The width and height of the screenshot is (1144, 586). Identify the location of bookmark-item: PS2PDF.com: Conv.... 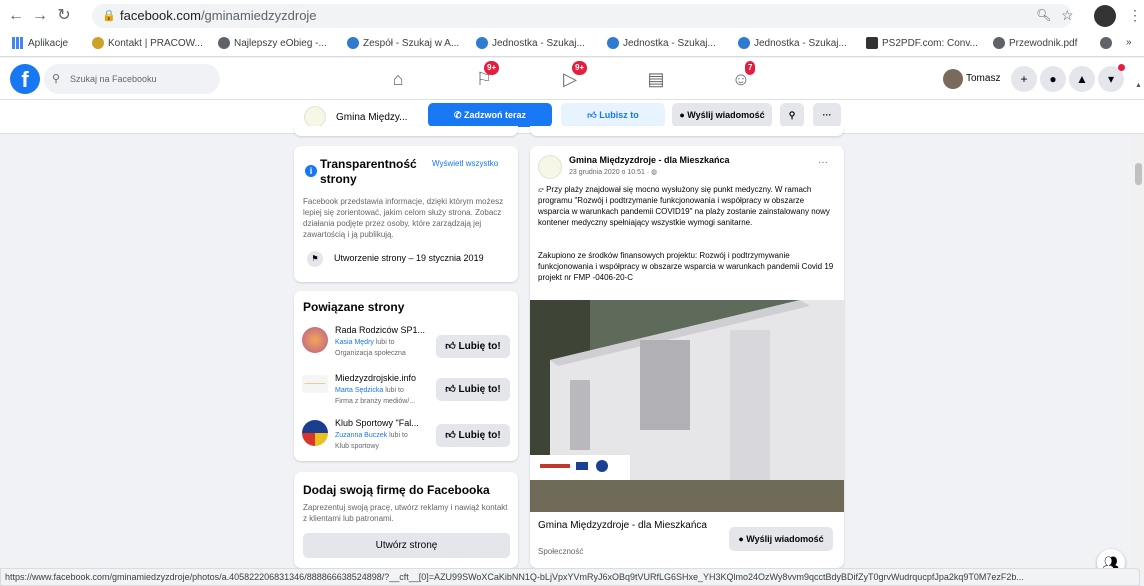
(922, 43).